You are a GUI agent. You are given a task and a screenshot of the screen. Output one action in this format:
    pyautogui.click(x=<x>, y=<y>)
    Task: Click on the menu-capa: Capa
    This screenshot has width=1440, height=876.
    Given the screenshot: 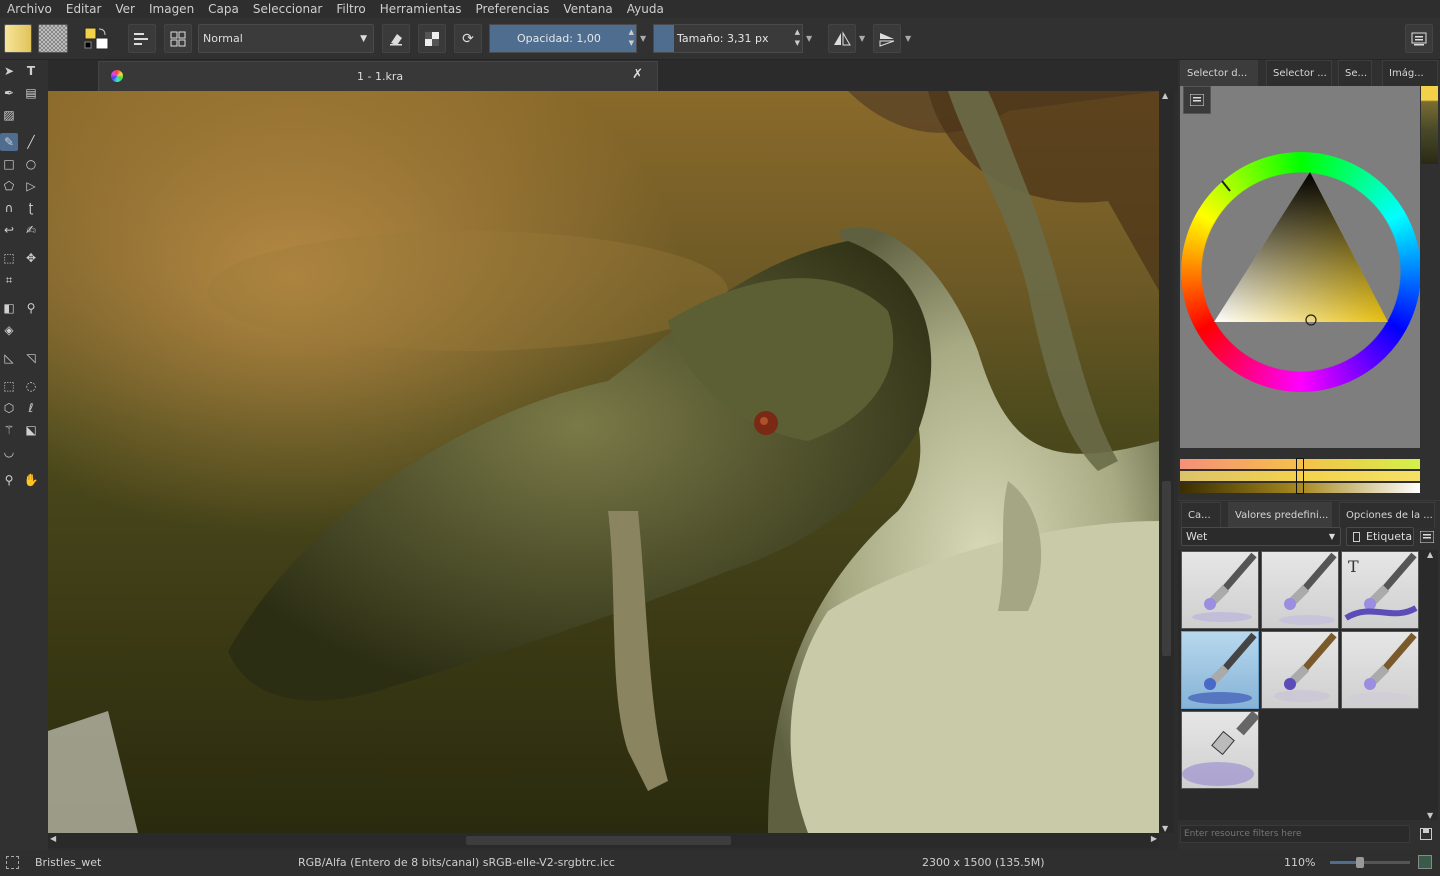 What is the action you would take?
    pyautogui.click(x=223, y=9)
    